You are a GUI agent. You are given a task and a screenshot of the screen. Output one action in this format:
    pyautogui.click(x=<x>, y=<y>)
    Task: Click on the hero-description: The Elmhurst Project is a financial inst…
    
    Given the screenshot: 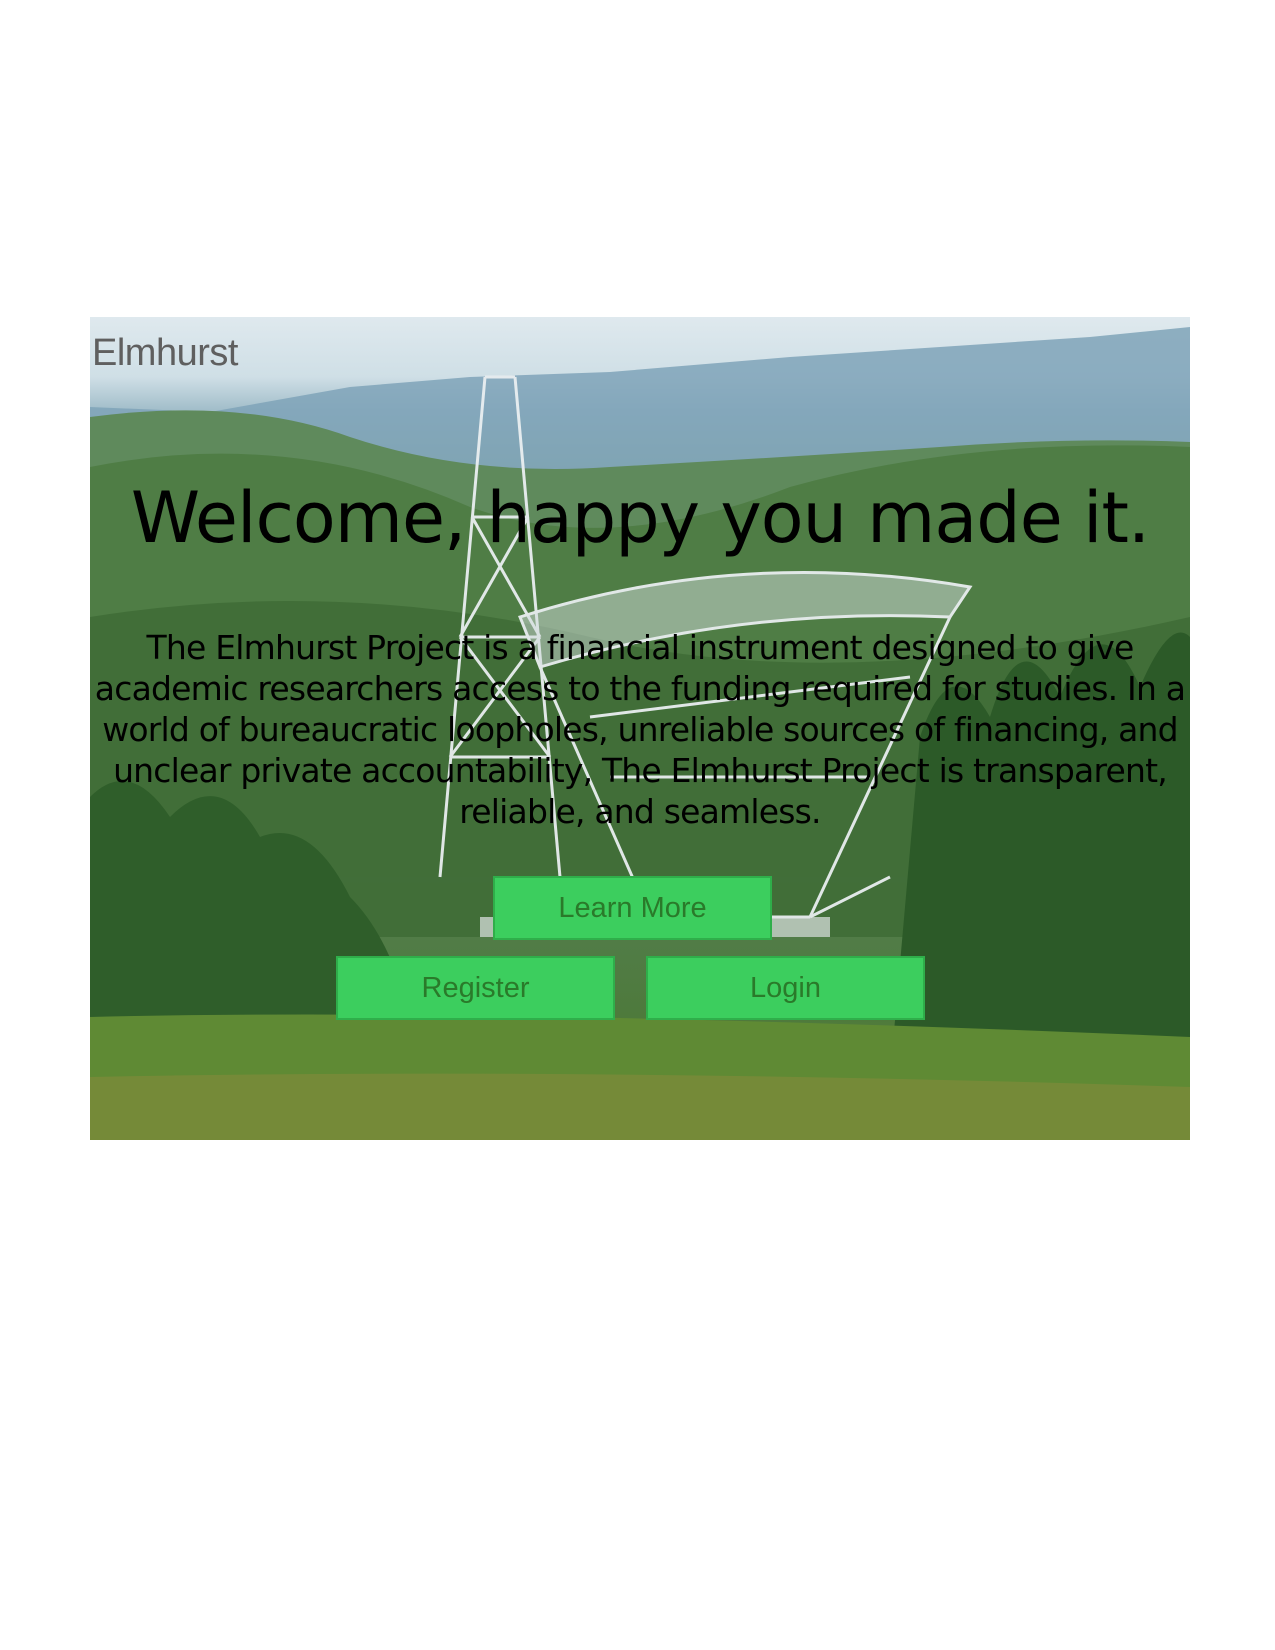 What is the action you would take?
    pyautogui.click(x=640, y=729)
    